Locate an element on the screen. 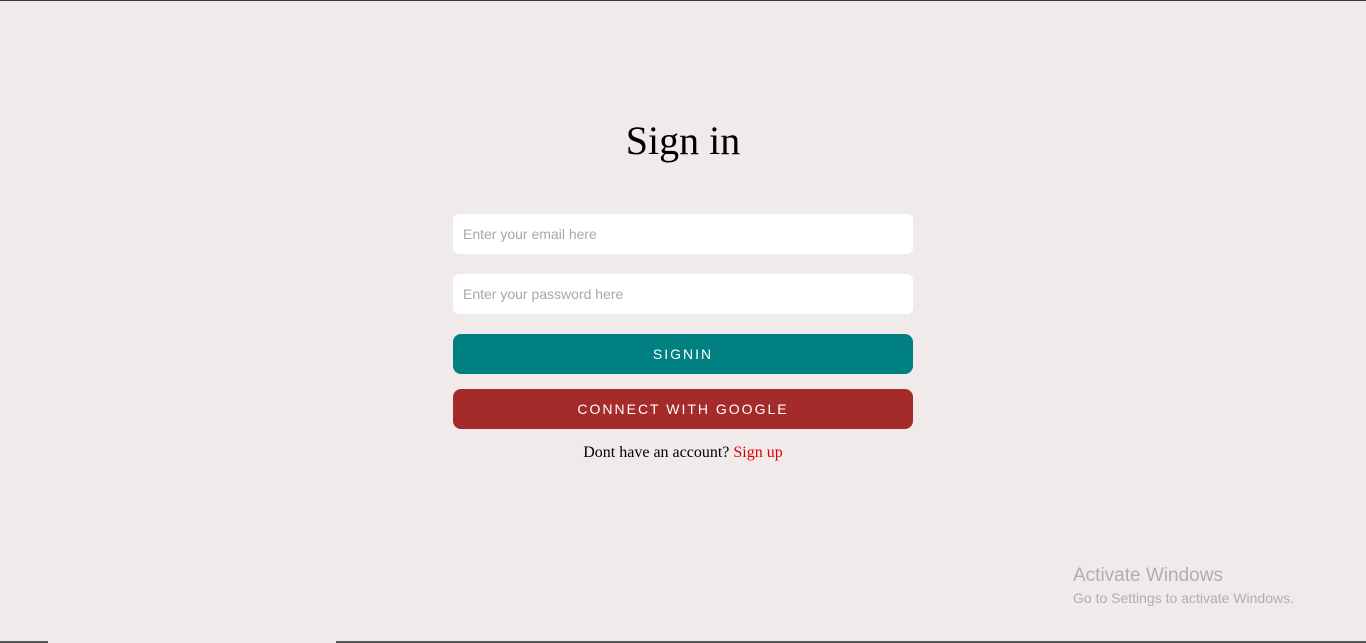  no-account-text: Dont have an account? is located at coordinates (656, 452).